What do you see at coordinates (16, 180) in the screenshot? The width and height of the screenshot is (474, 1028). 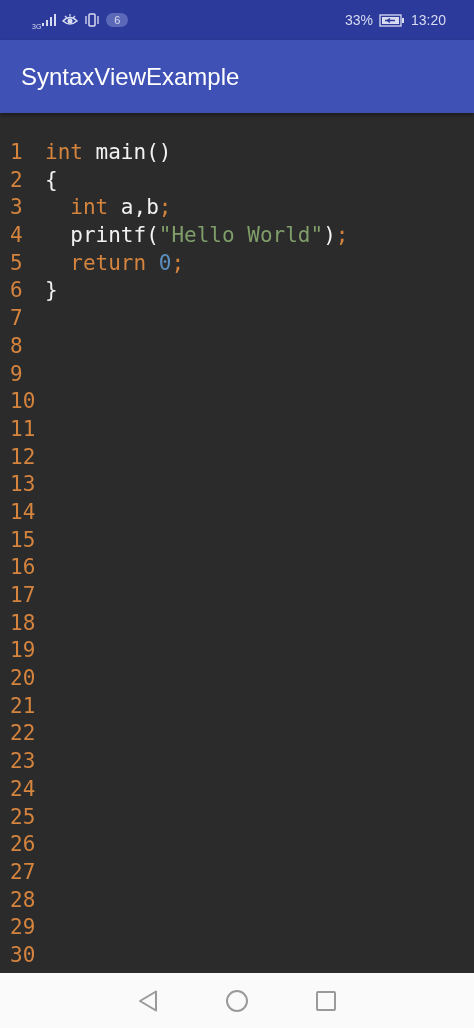 I see `line-number: 2` at bounding box center [16, 180].